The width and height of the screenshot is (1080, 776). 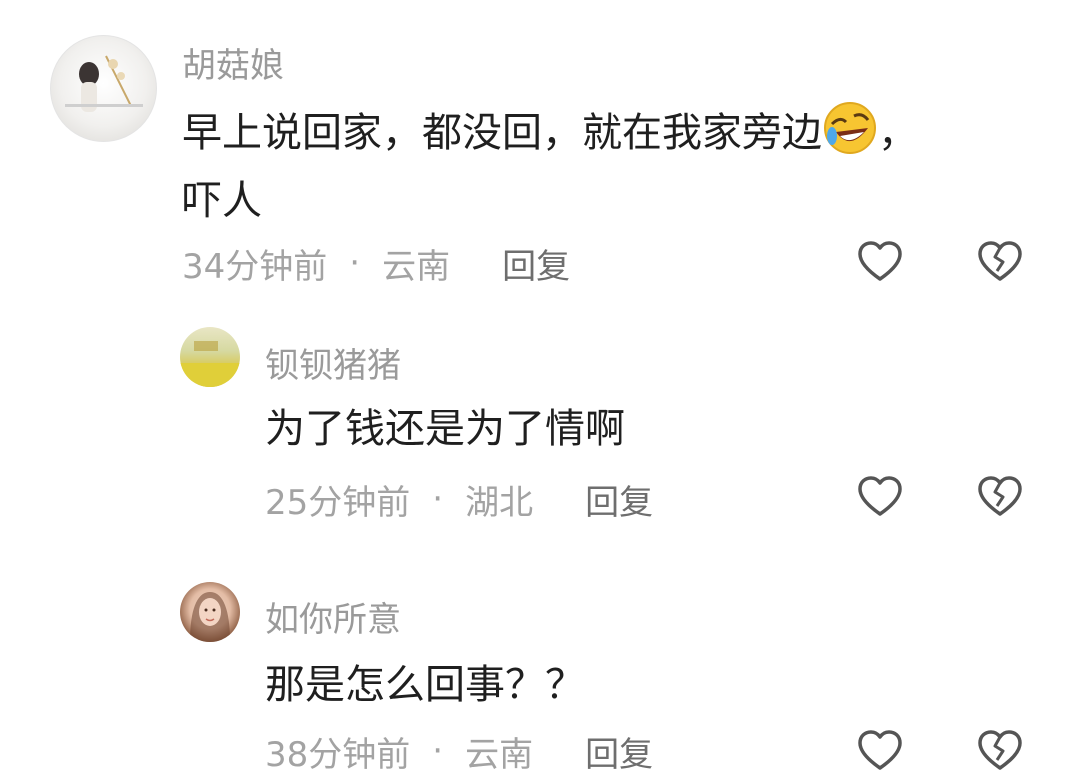 What do you see at coordinates (222, 201) in the screenshot?
I see `comment-text-line: 吓人` at bounding box center [222, 201].